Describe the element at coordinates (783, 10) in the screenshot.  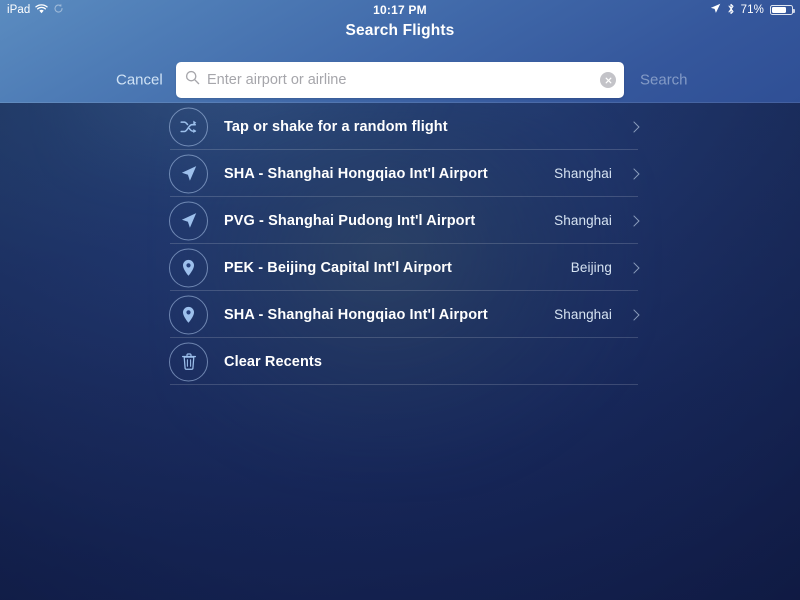
I see `battery-icon` at that location.